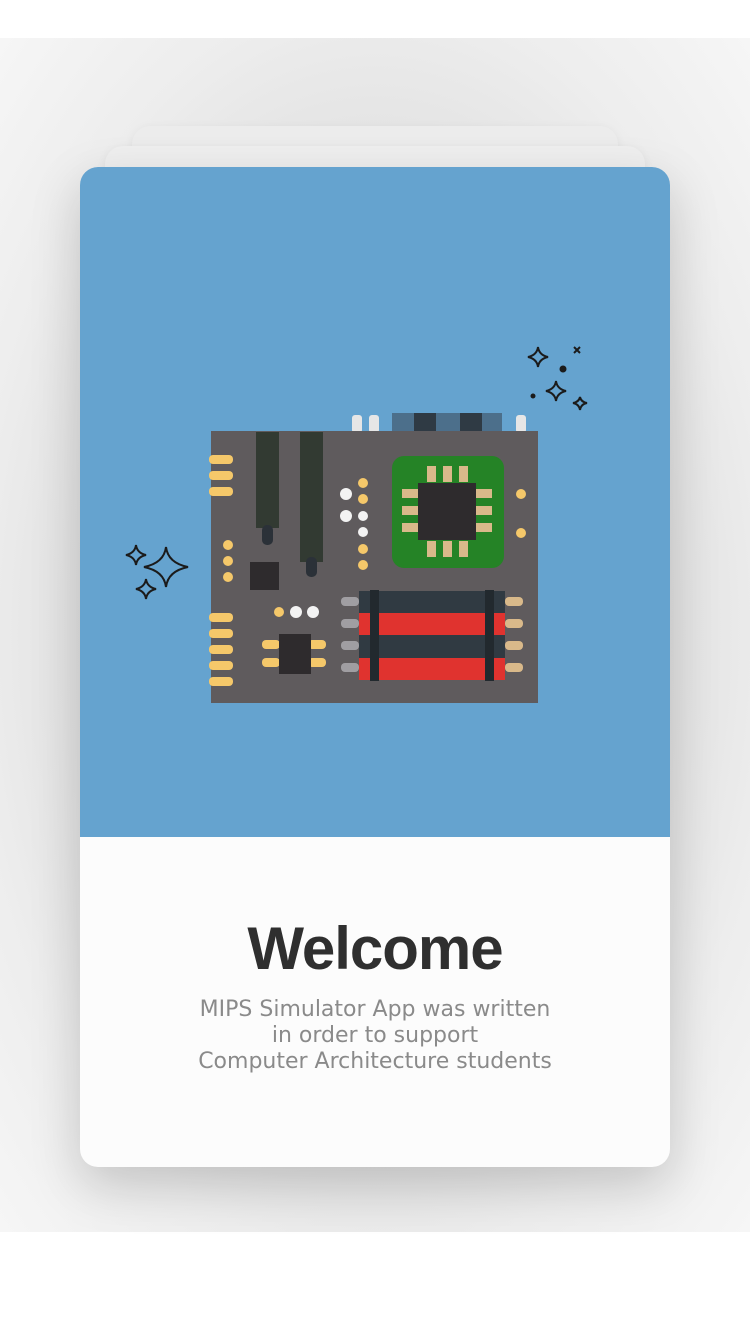 This screenshot has width=750, height=1334. I want to click on sparkle-right-icon, so click(557, 378).